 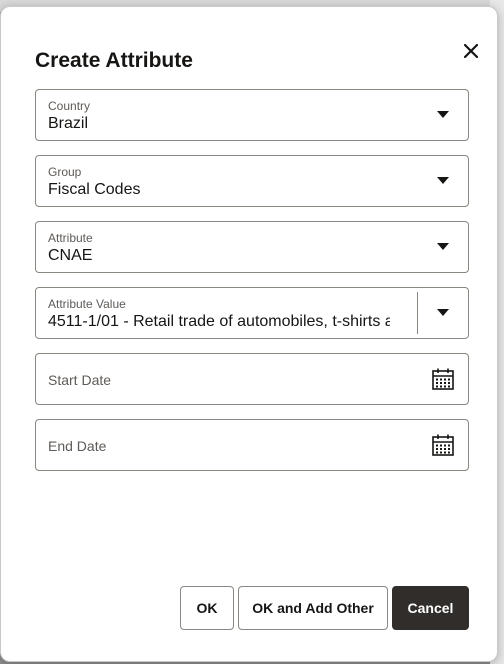 What do you see at coordinates (80, 380) in the screenshot?
I see `start-date-placeholder: Start Date` at bounding box center [80, 380].